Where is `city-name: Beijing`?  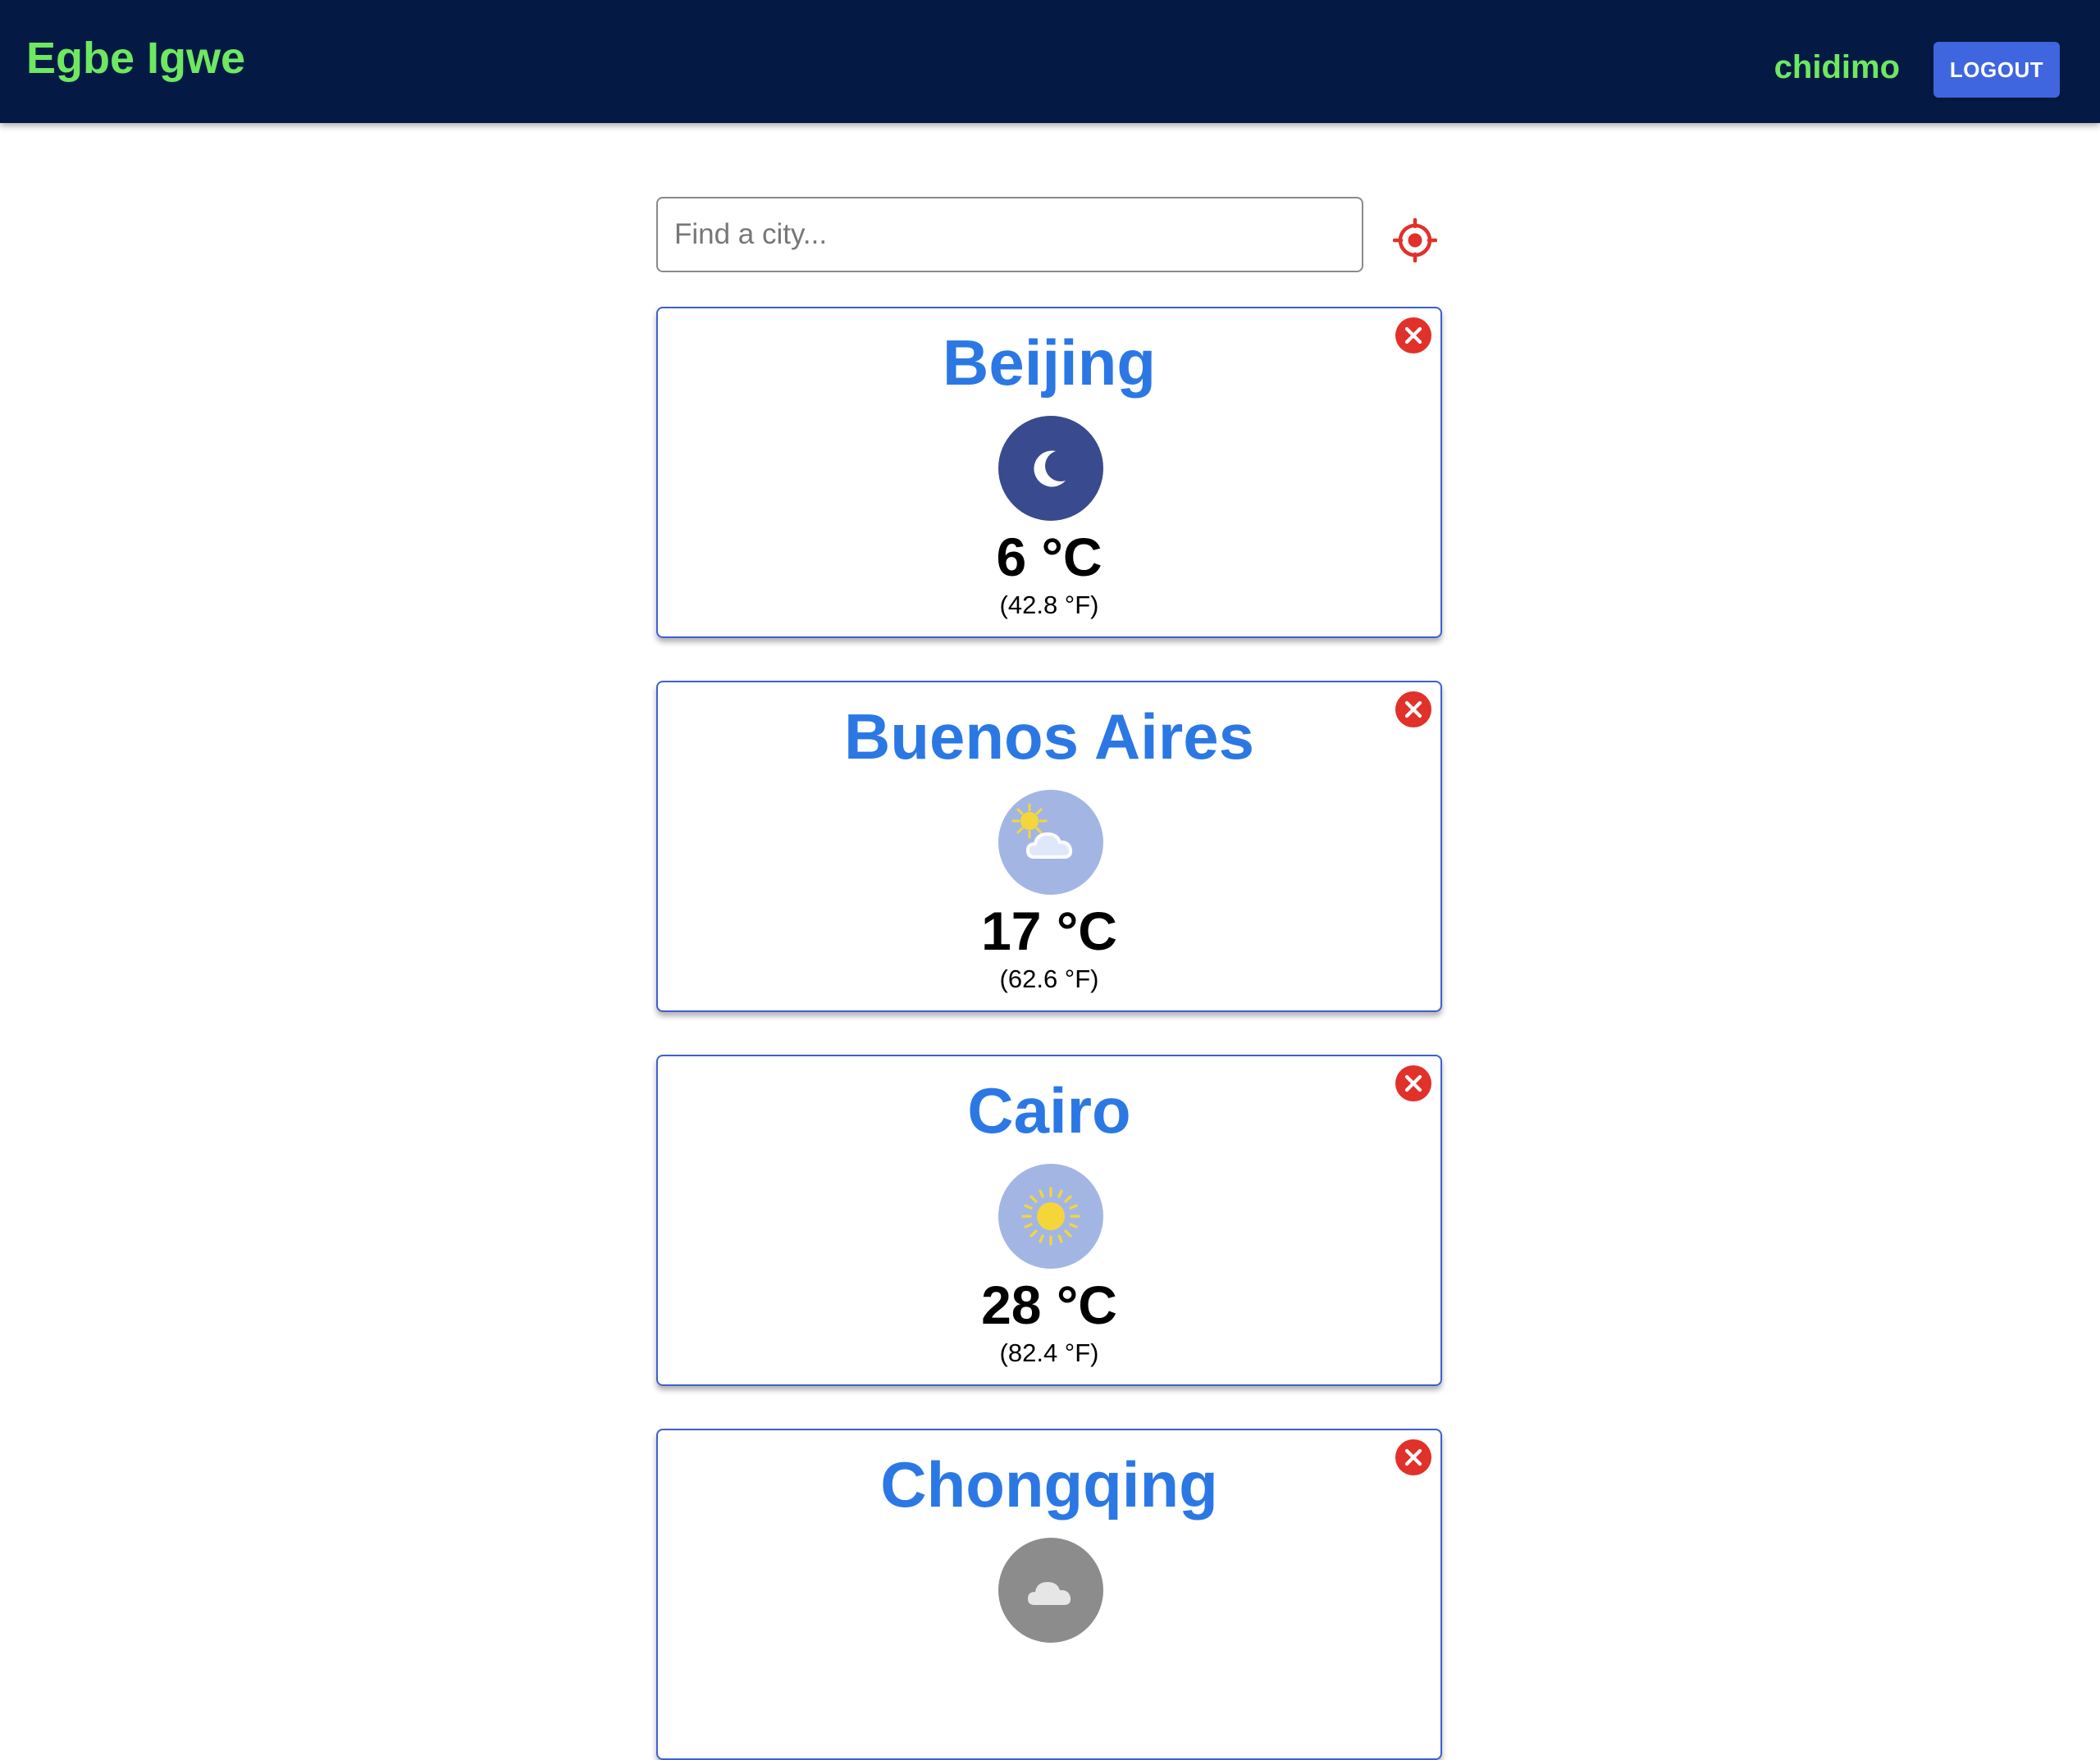 city-name: Beijing is located at coordinates (1049, 362).